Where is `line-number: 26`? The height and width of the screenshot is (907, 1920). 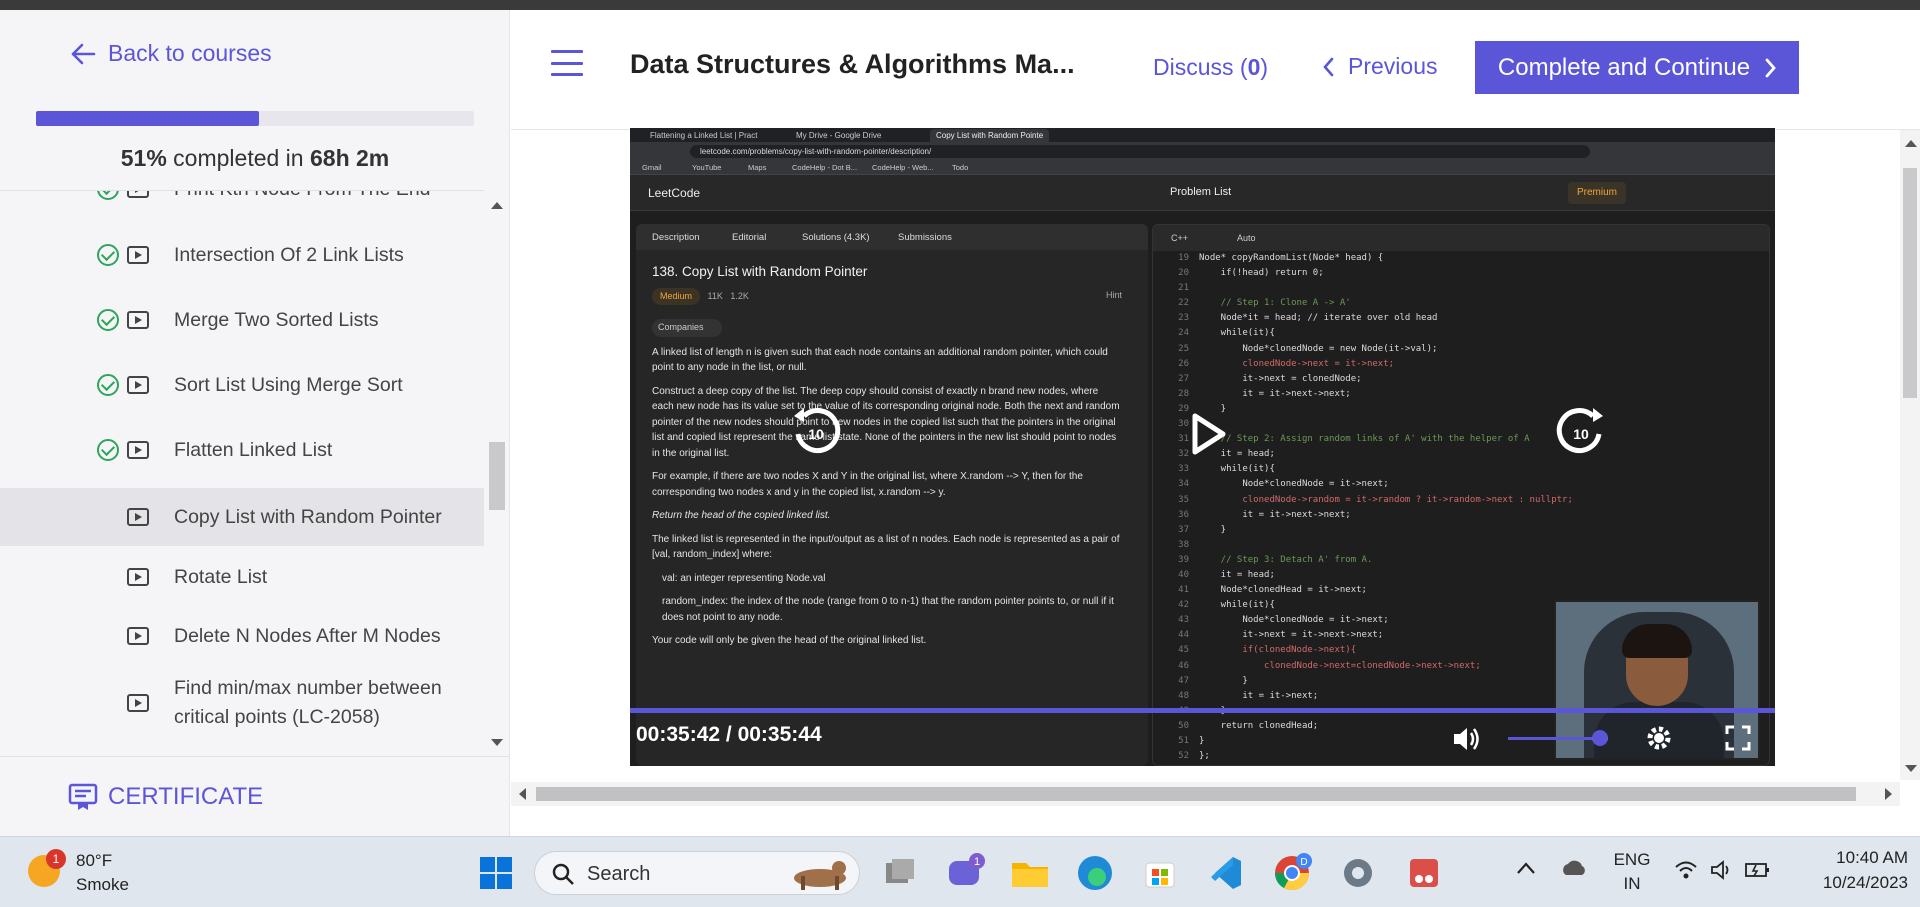 line-number: 26 is located at coordinates (1183, 363).